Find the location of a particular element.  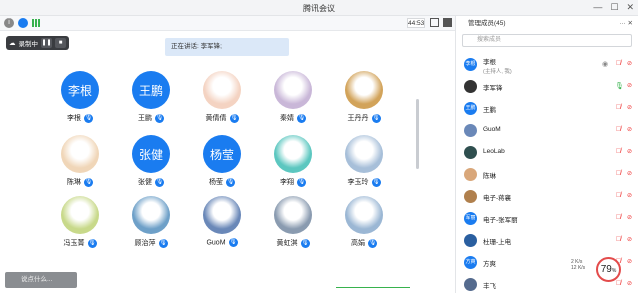

meeting-timer: 44:53 is located at coordinates (416, 23).